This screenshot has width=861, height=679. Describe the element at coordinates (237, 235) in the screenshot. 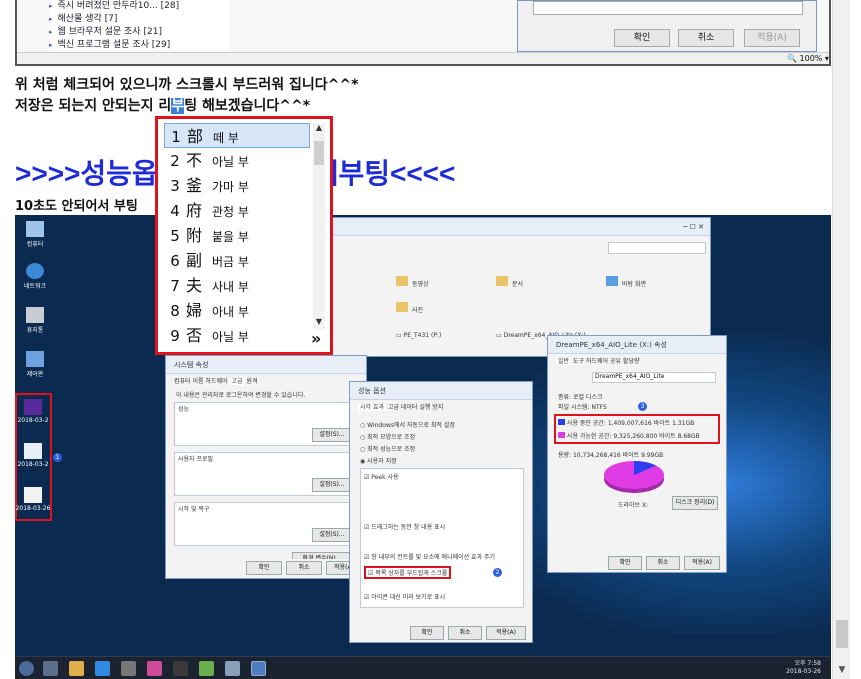

I see `candidate-item: 5 附 붙을 부` at that location.